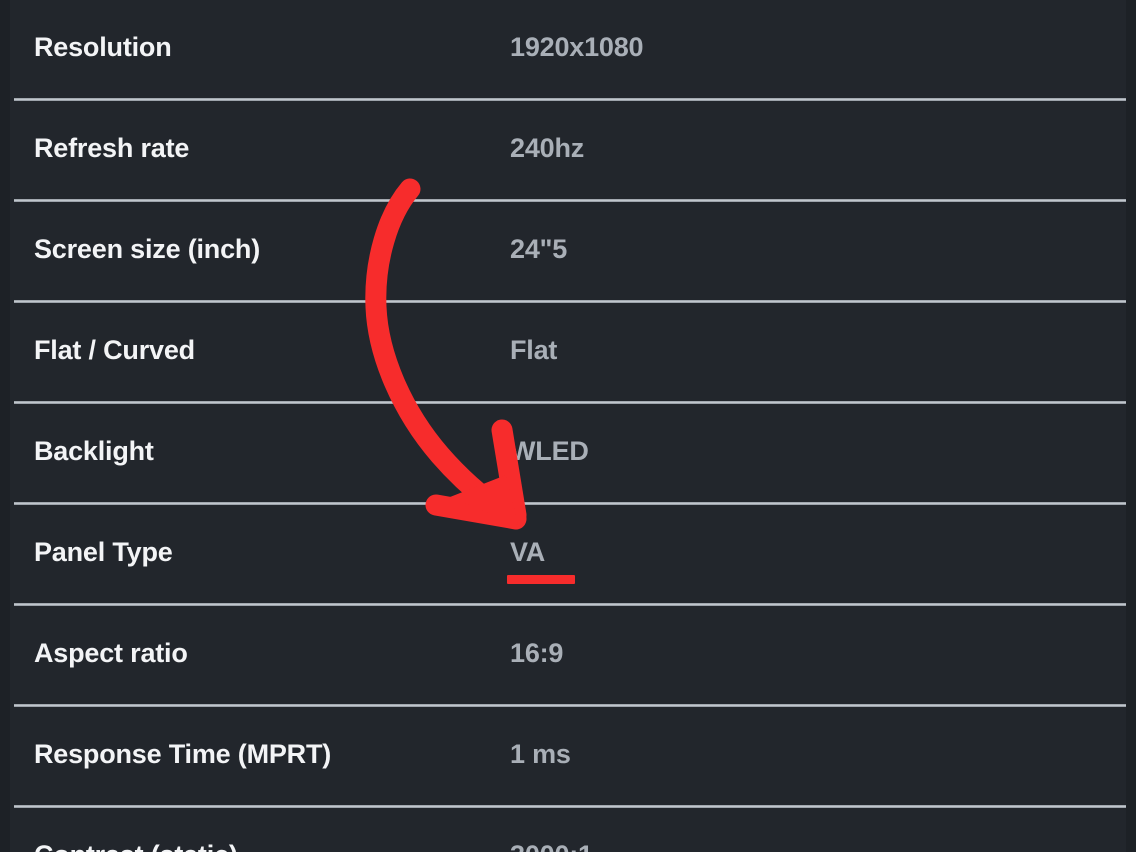  Describe the element at coordinates (823, 350) in the screenshot. I see `spec-value: Flat` at that location.